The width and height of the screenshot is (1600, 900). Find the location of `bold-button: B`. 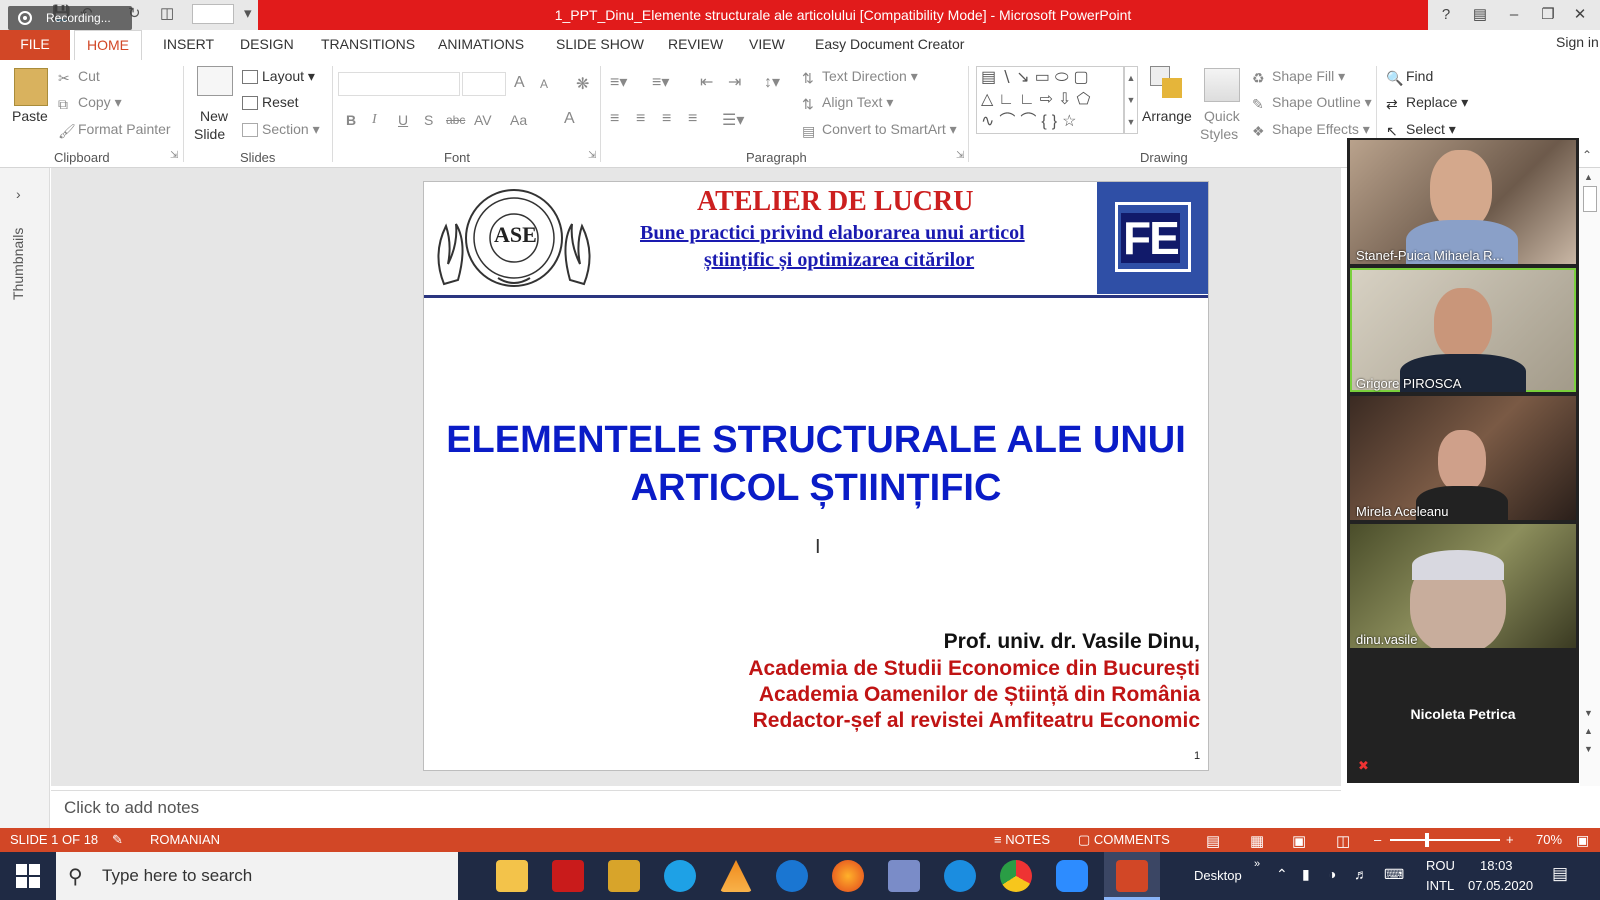

bold-button: B is located at coordinates (351, 120).